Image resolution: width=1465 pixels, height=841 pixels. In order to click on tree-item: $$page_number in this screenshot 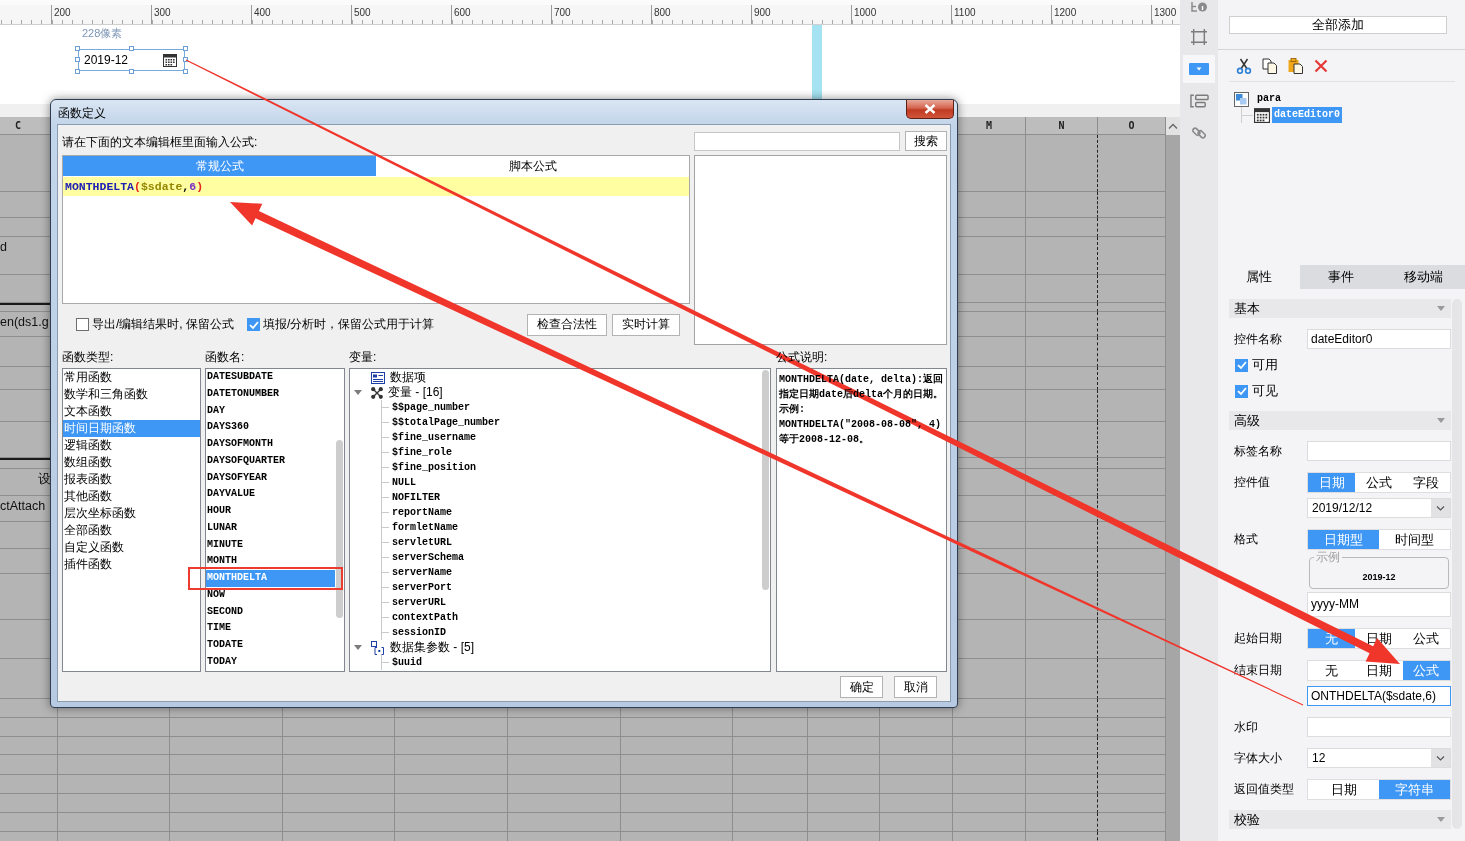, I will do `click(431, 407)`.